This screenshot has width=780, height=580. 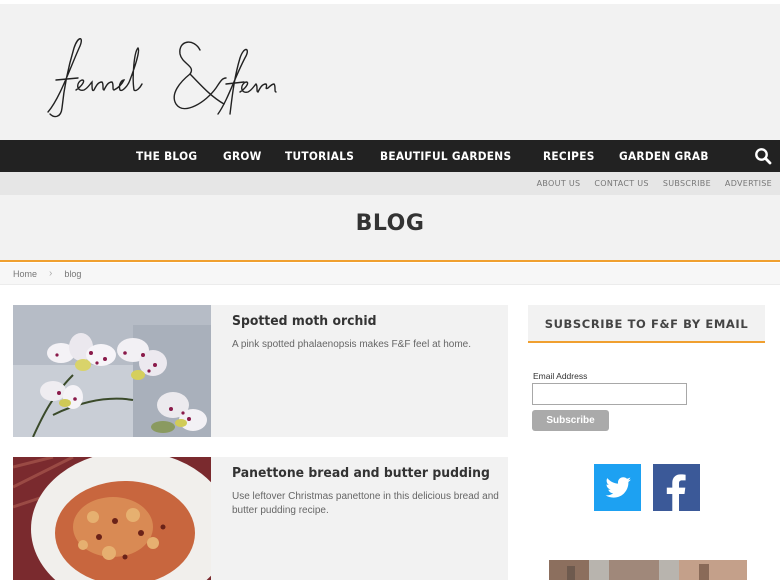 What do you see at coordinates (112, 518) in the screenshot?
I see `post-thumbnail-pudding` at bounding box center [112, 518].